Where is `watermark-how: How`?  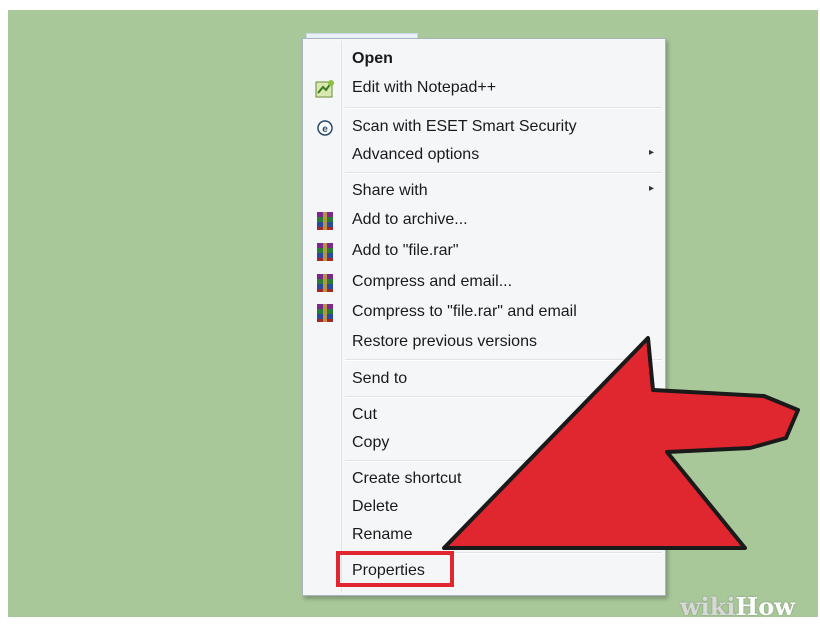
watermark-how: How is located at coordinates (765, 606).